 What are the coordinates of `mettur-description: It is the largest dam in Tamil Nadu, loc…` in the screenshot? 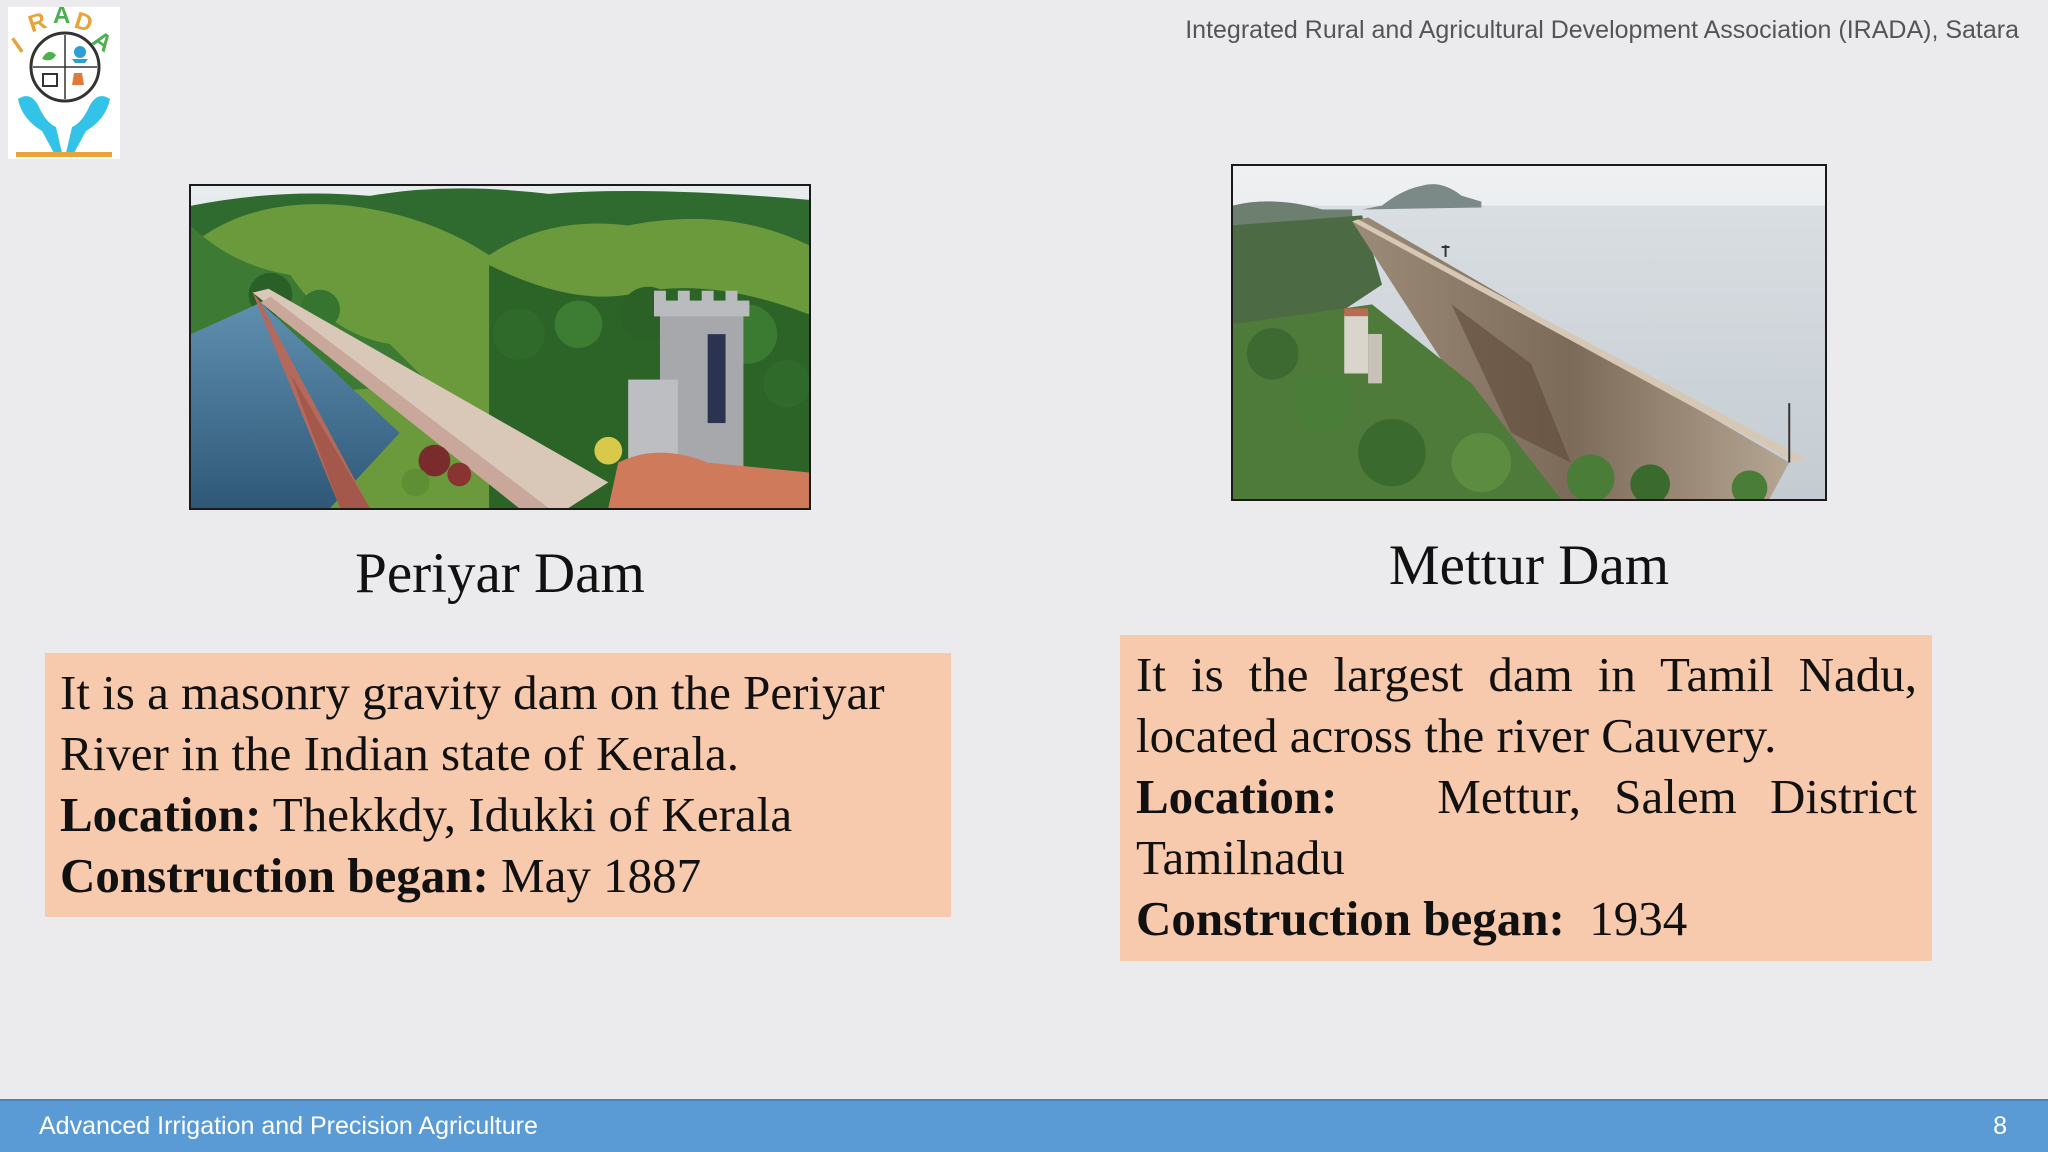 It's located at (1526, 705).